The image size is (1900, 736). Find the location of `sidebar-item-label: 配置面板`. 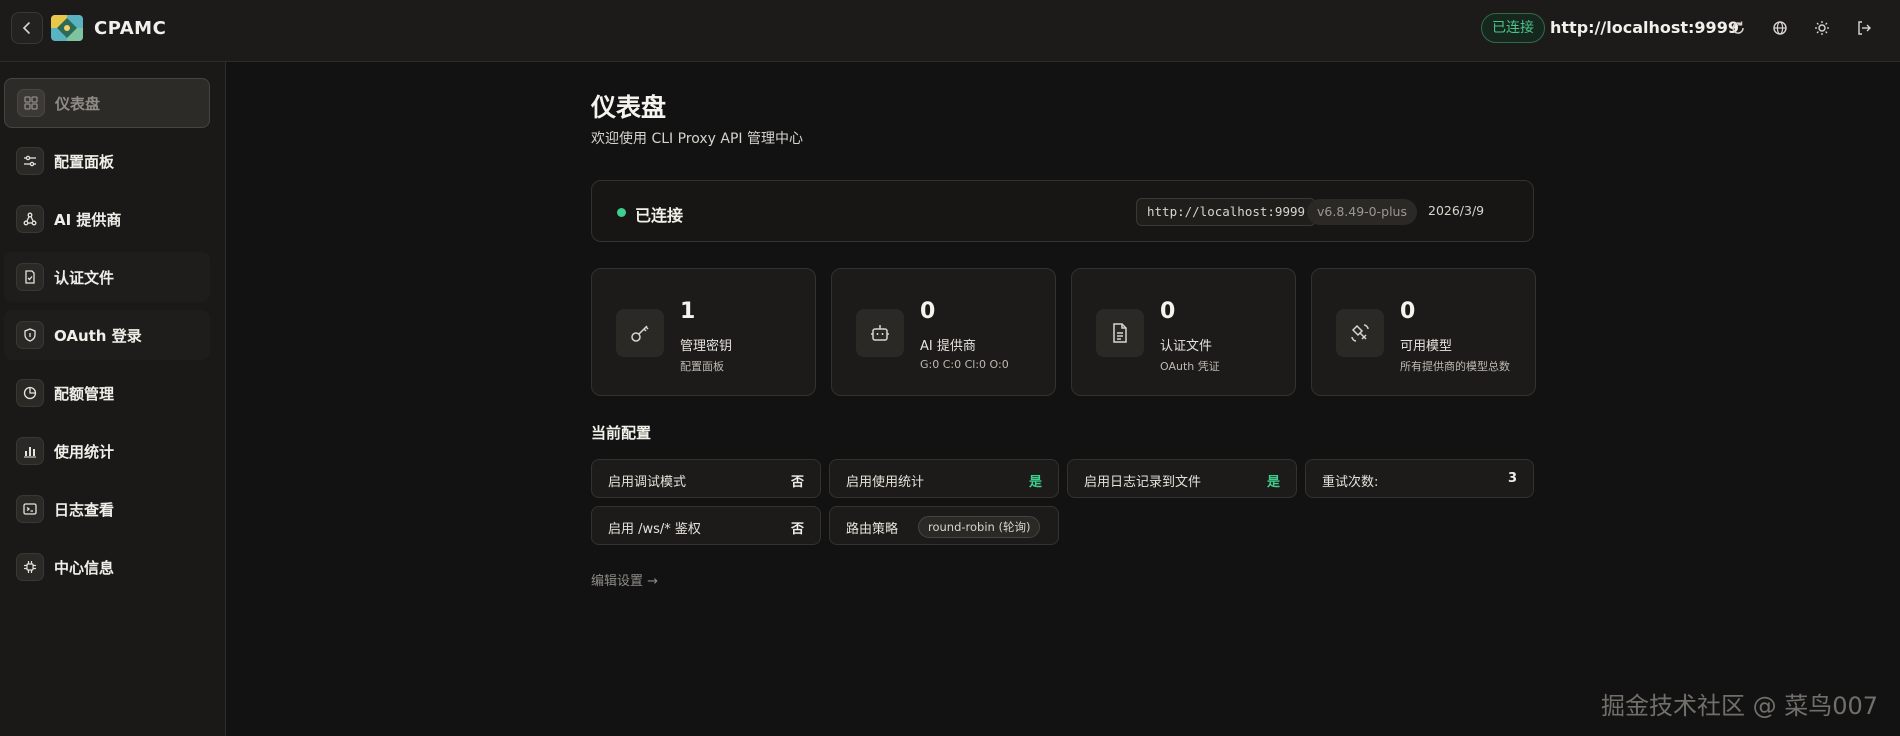

sidebar-item-label: 配置面板 is located at coordinates (84, 161).